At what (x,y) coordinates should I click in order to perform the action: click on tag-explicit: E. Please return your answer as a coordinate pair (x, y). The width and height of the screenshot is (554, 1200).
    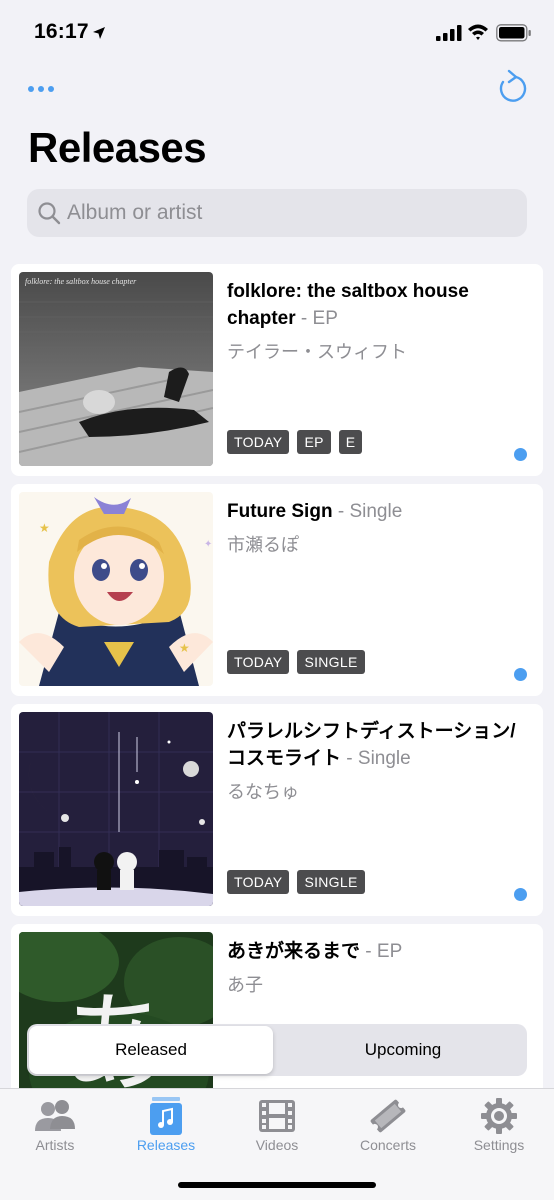
    Looking at the image, I should click on (350, 442).